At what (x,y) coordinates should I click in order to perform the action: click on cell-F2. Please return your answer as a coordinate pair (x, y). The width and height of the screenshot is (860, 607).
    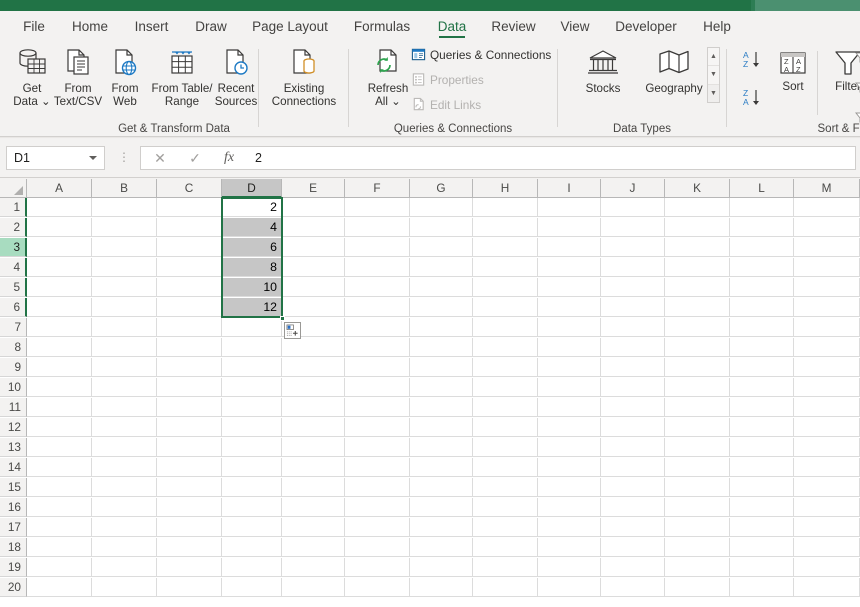
    Looking at the image, I should click on (377, 227).